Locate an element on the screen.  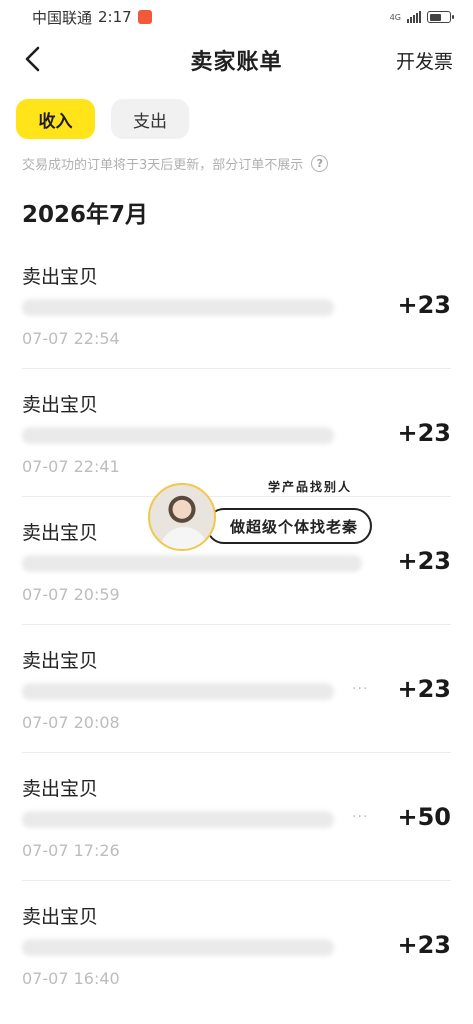
item-time: 07-07 17:26 is located at coordinates (71, 850).